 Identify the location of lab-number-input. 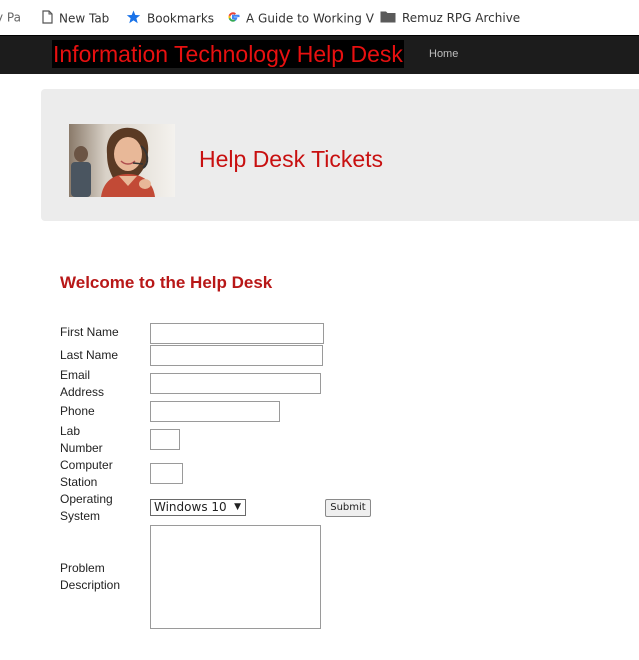
(165, 439).